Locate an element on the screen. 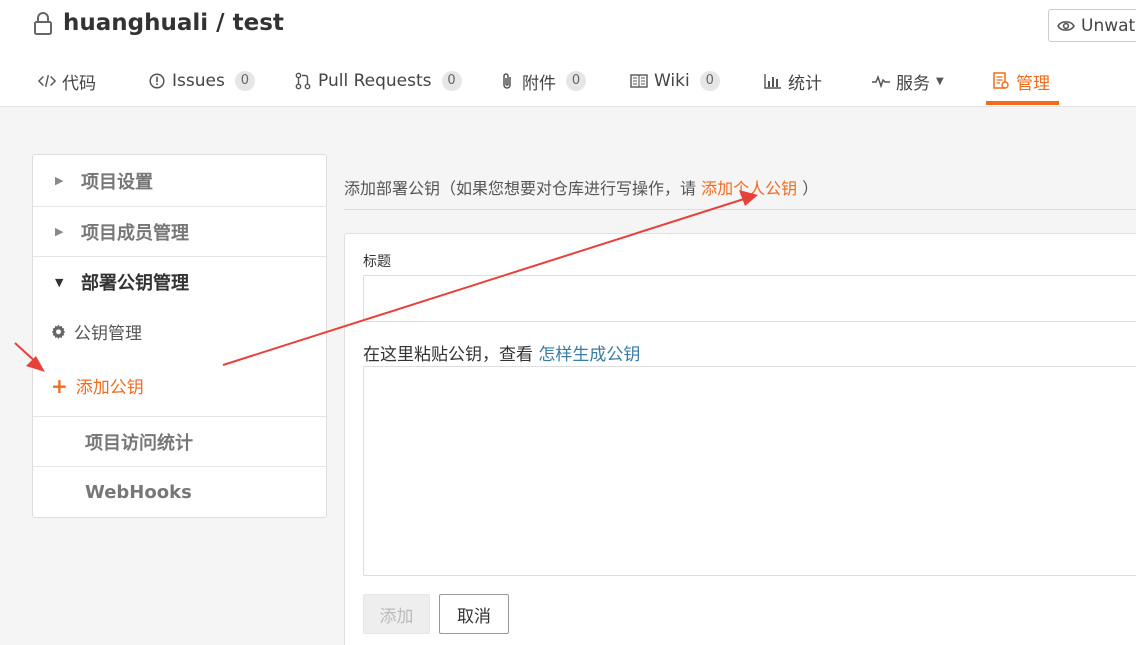  divider is located at coordinates (740, 209).